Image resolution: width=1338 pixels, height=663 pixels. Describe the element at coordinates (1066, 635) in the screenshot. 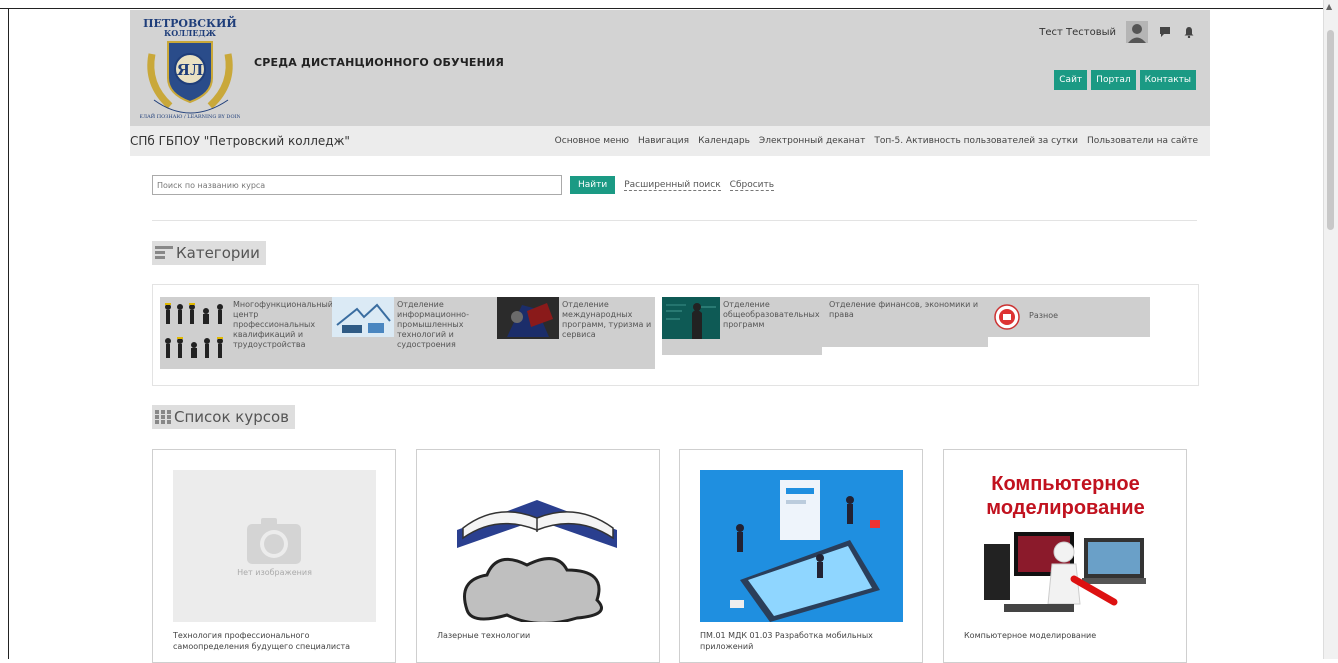

I see `course-title: Компьютерное моделирование` at that location.